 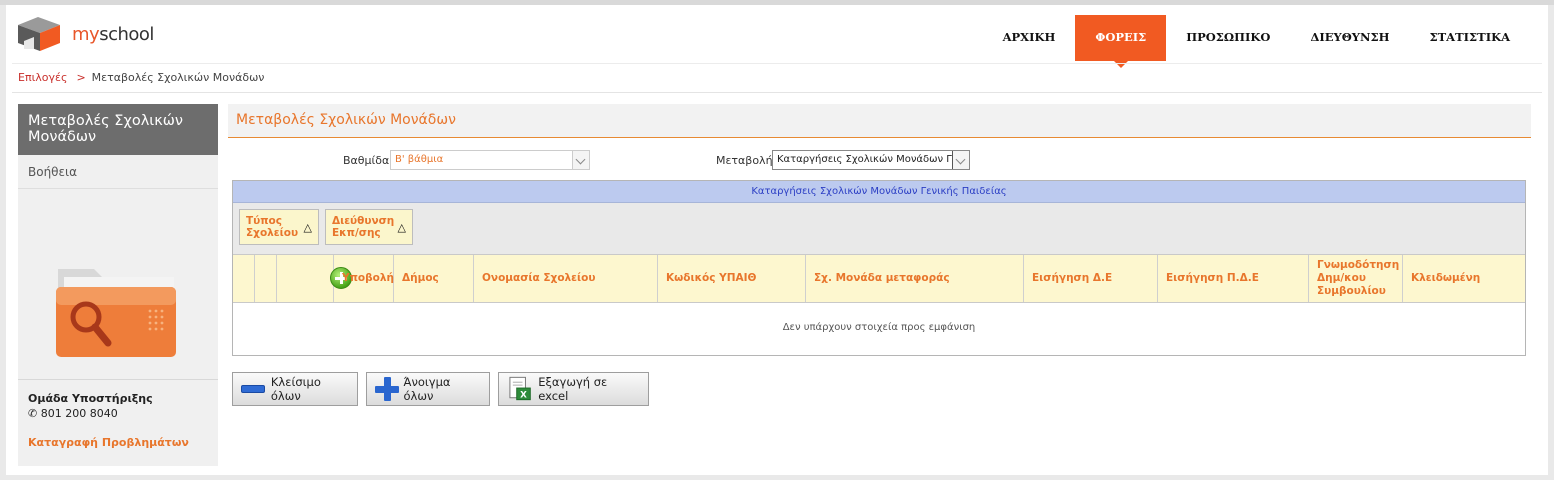 I want to click on expand-all-button: Άνοιγμα όλων, so click(x=428, y=389).